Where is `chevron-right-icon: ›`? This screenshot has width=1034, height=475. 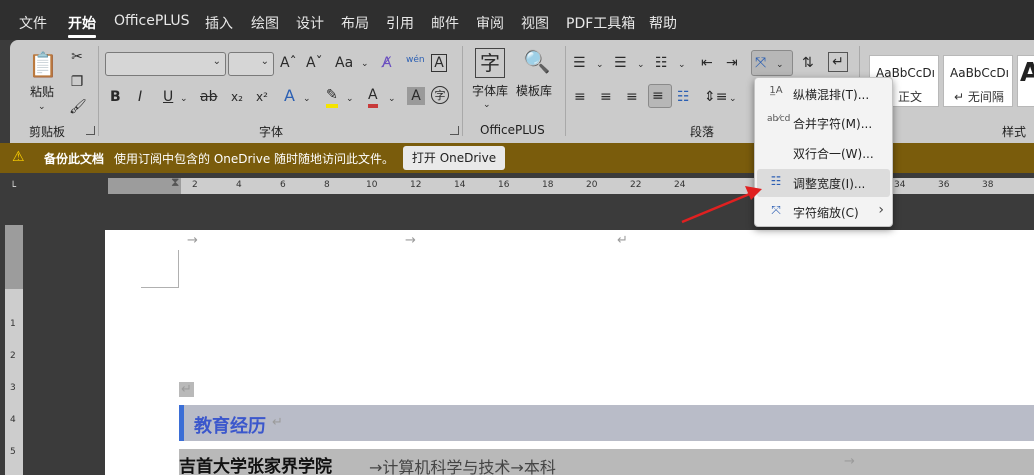
chevron-right-icon: › is located at coordinates (881, 210).